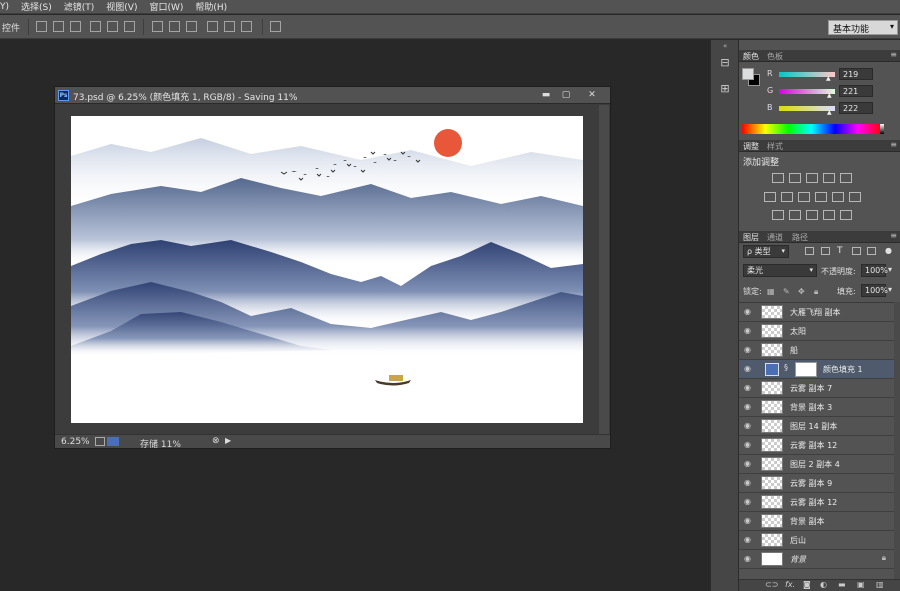  I want to click on lock-all-icon: 🔒︎, so click(816, 292).